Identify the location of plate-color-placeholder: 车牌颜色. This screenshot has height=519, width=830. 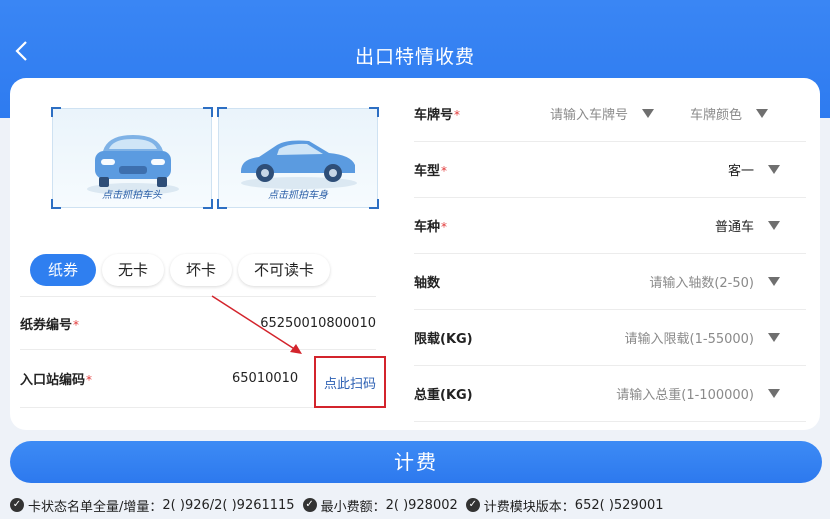
(716, 115).